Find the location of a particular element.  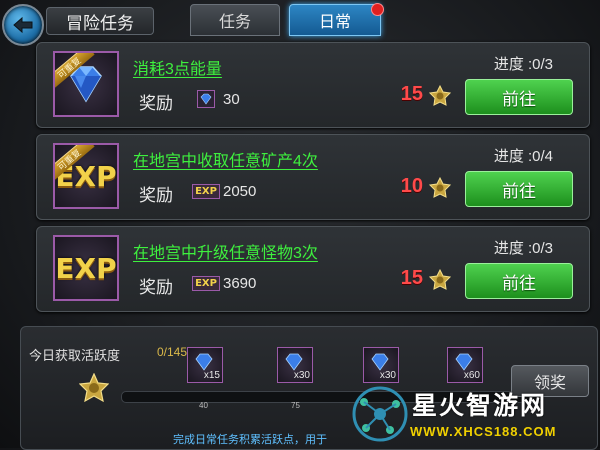

watermark: 星火智游网 WWW.XHCS188.COM is located at coordinates (475, 414).